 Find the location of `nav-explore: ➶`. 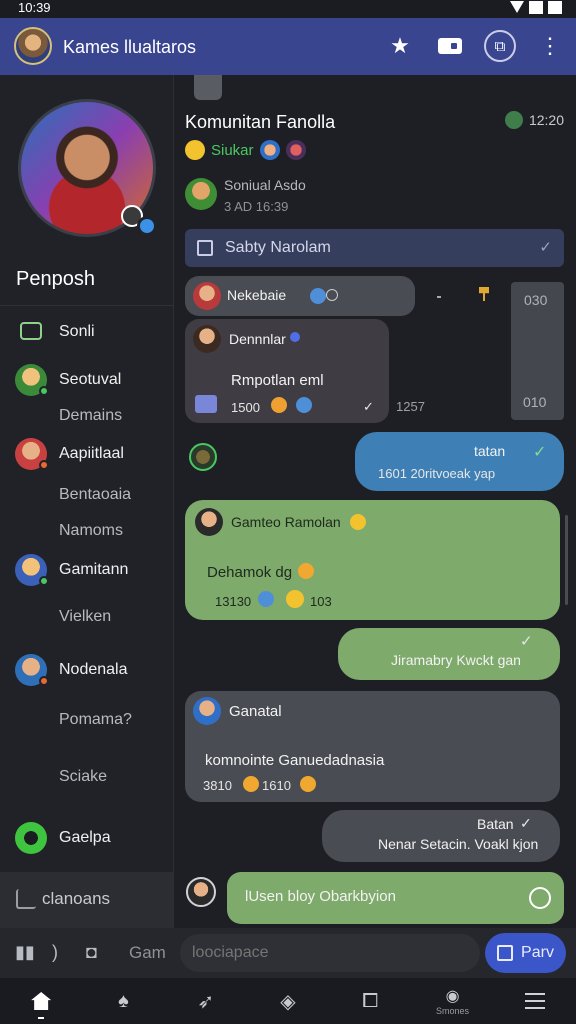

nav-explore: ➶ is located at coordinates (206, 1001).